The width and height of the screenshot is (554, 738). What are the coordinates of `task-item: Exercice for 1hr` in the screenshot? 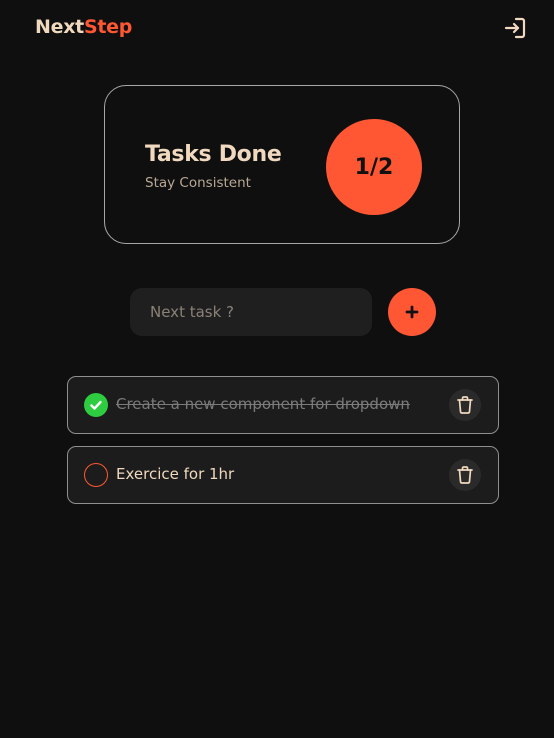 It's located at (283, 475).